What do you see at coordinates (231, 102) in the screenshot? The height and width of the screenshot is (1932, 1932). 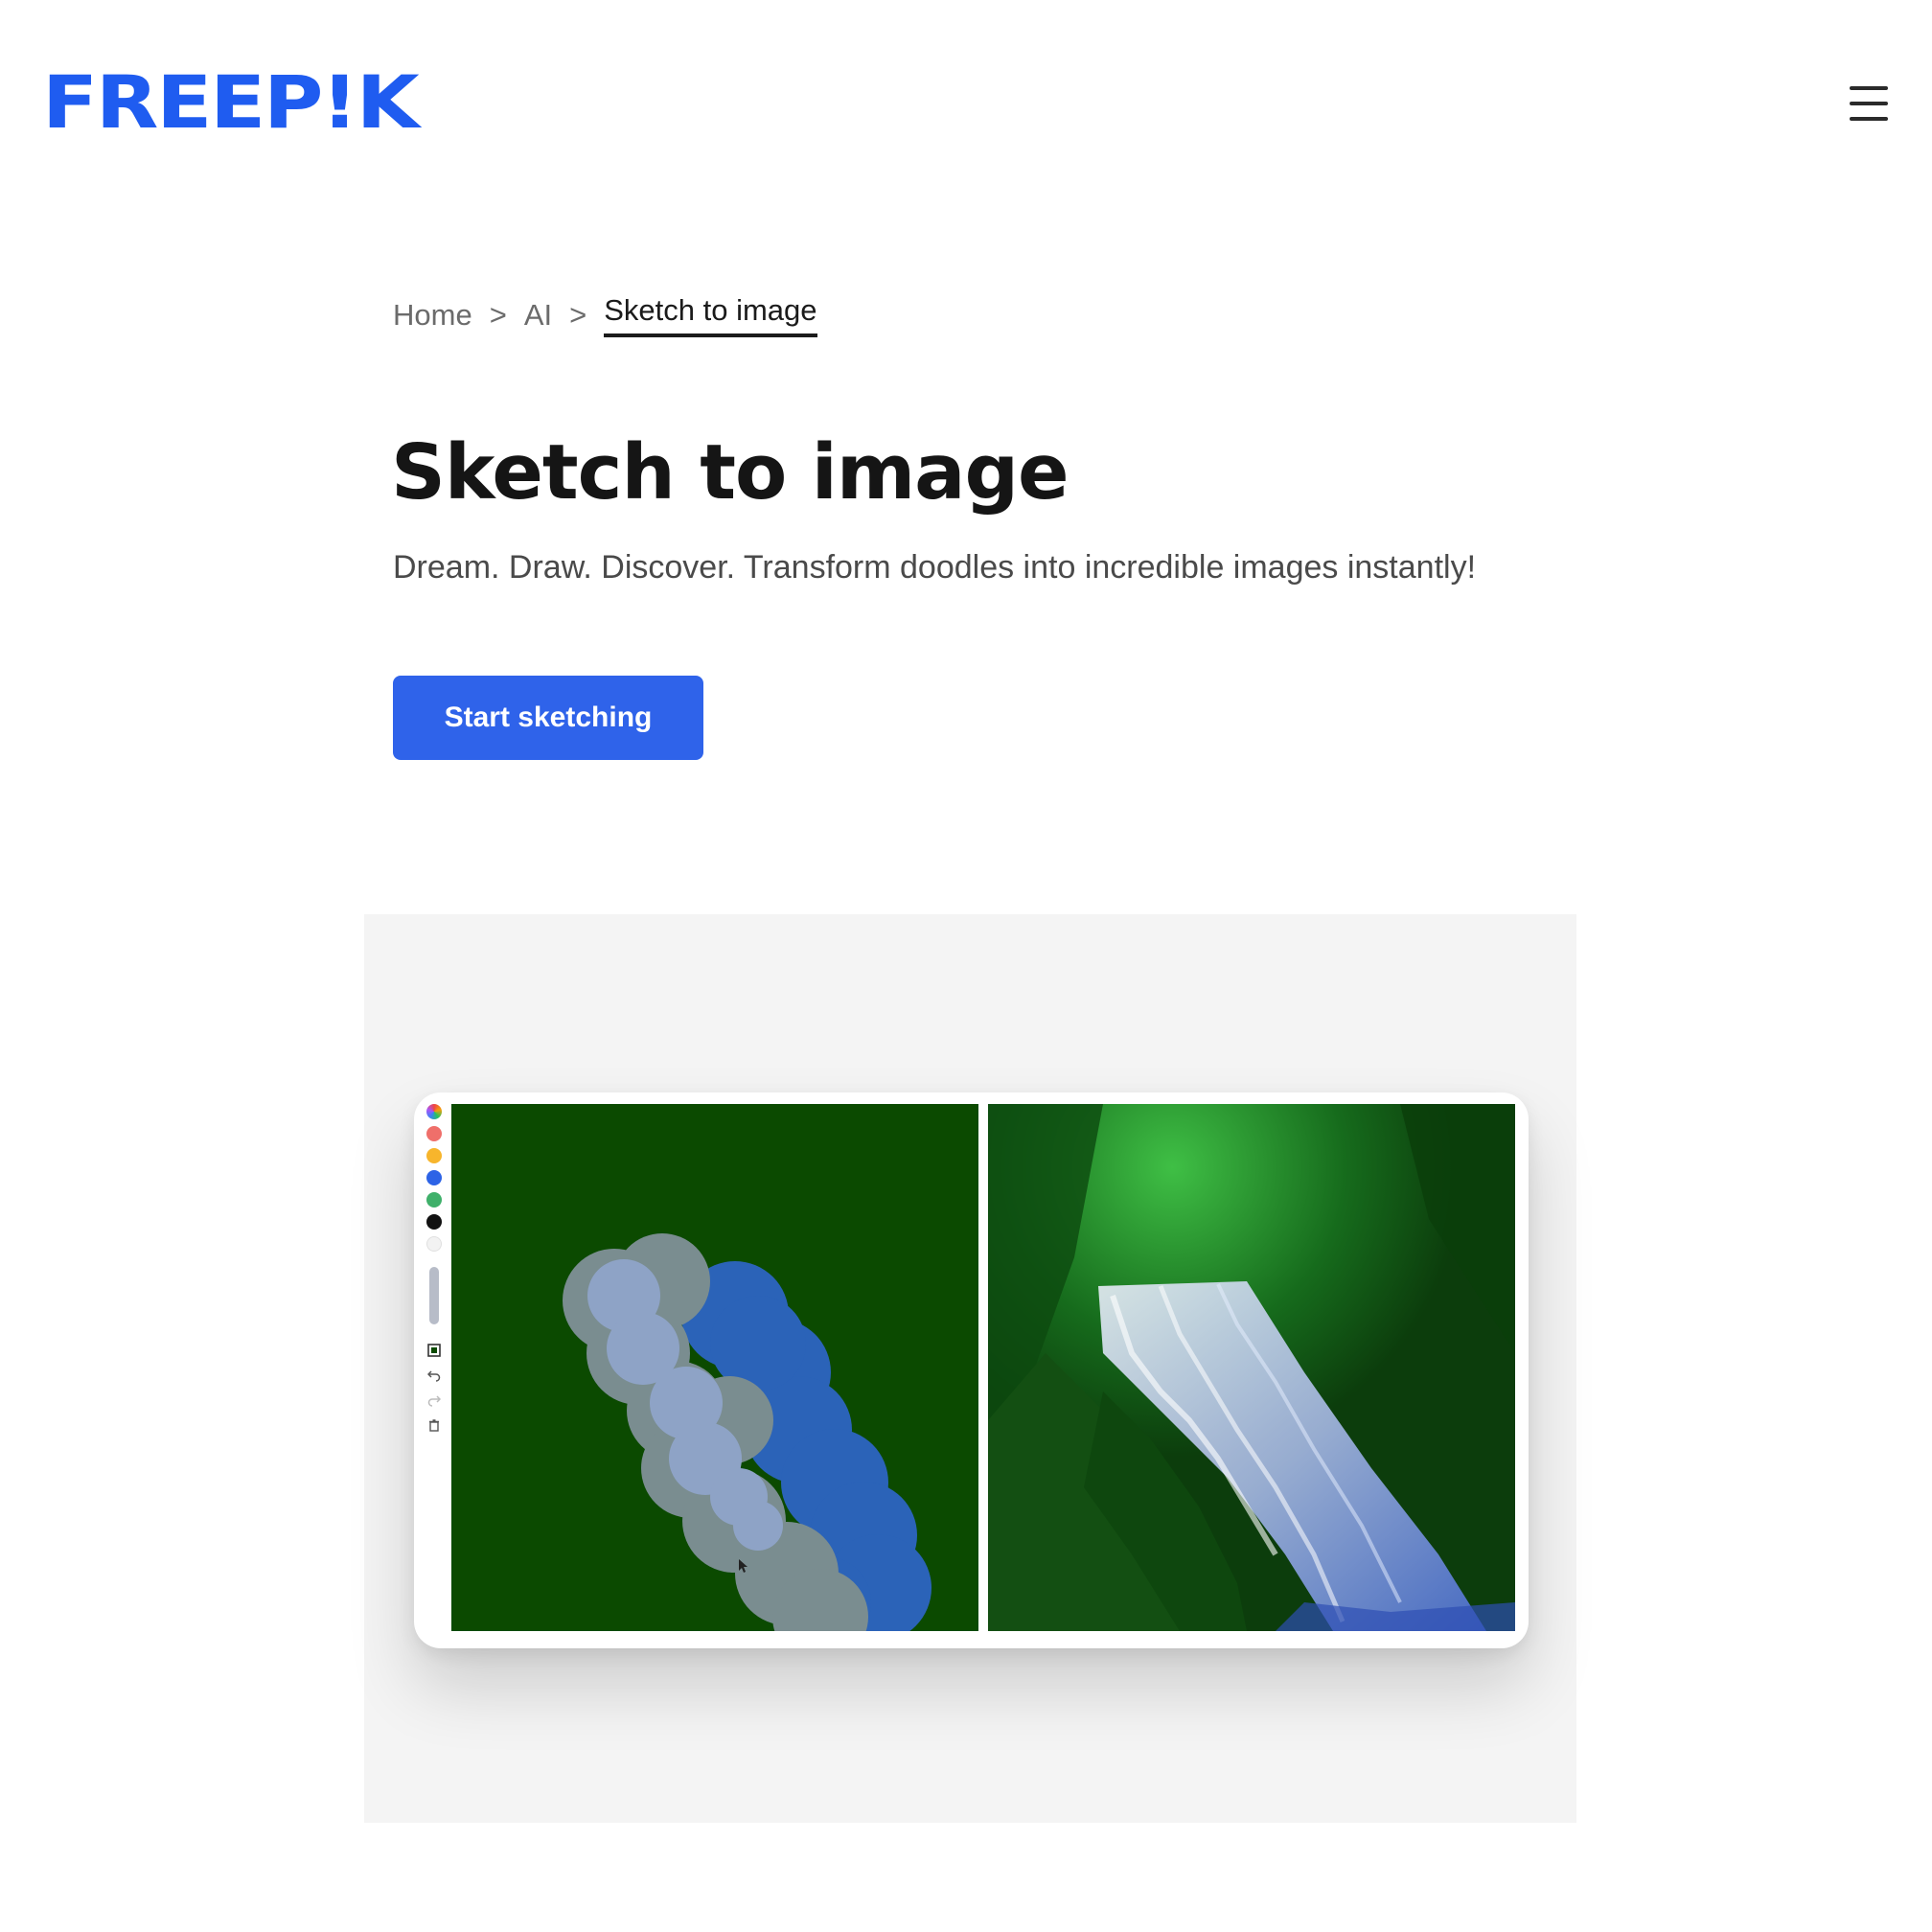 I see `freepik-logo: FREEP!K` at bounding box center [231, 102].